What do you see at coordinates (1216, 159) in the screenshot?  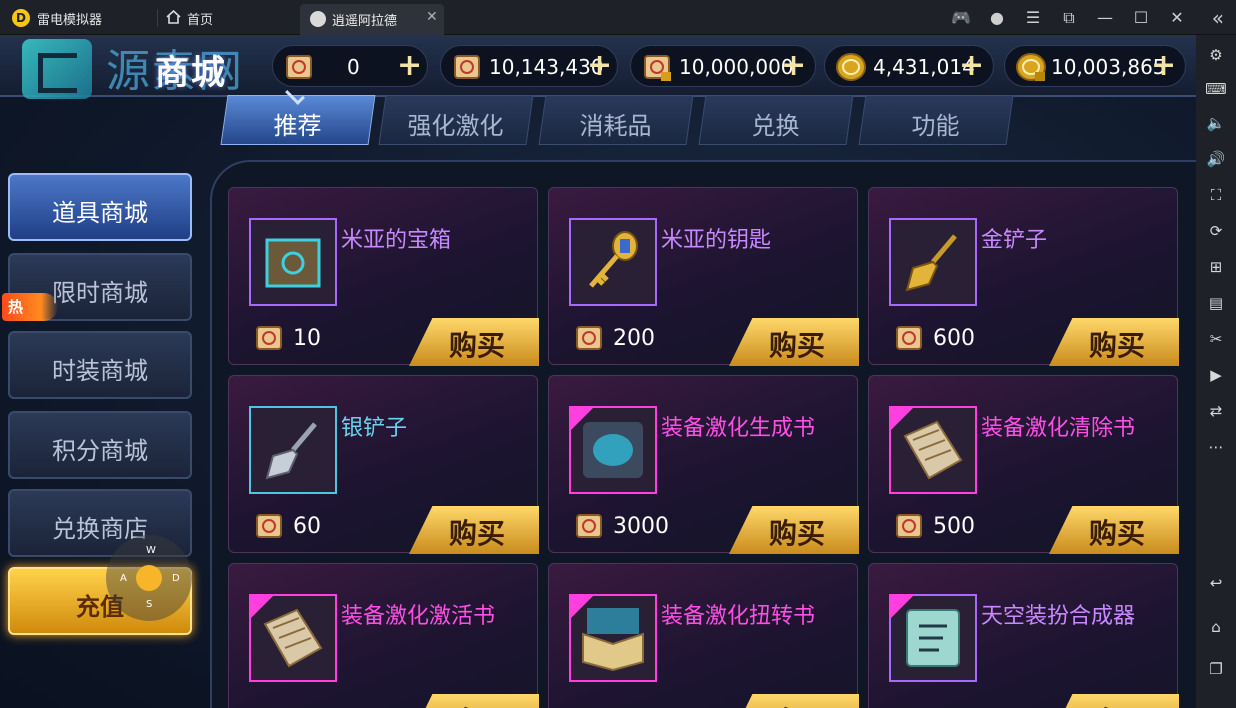 I see `volume-up-icon: 🔊` at bounding box center [1216, 159].